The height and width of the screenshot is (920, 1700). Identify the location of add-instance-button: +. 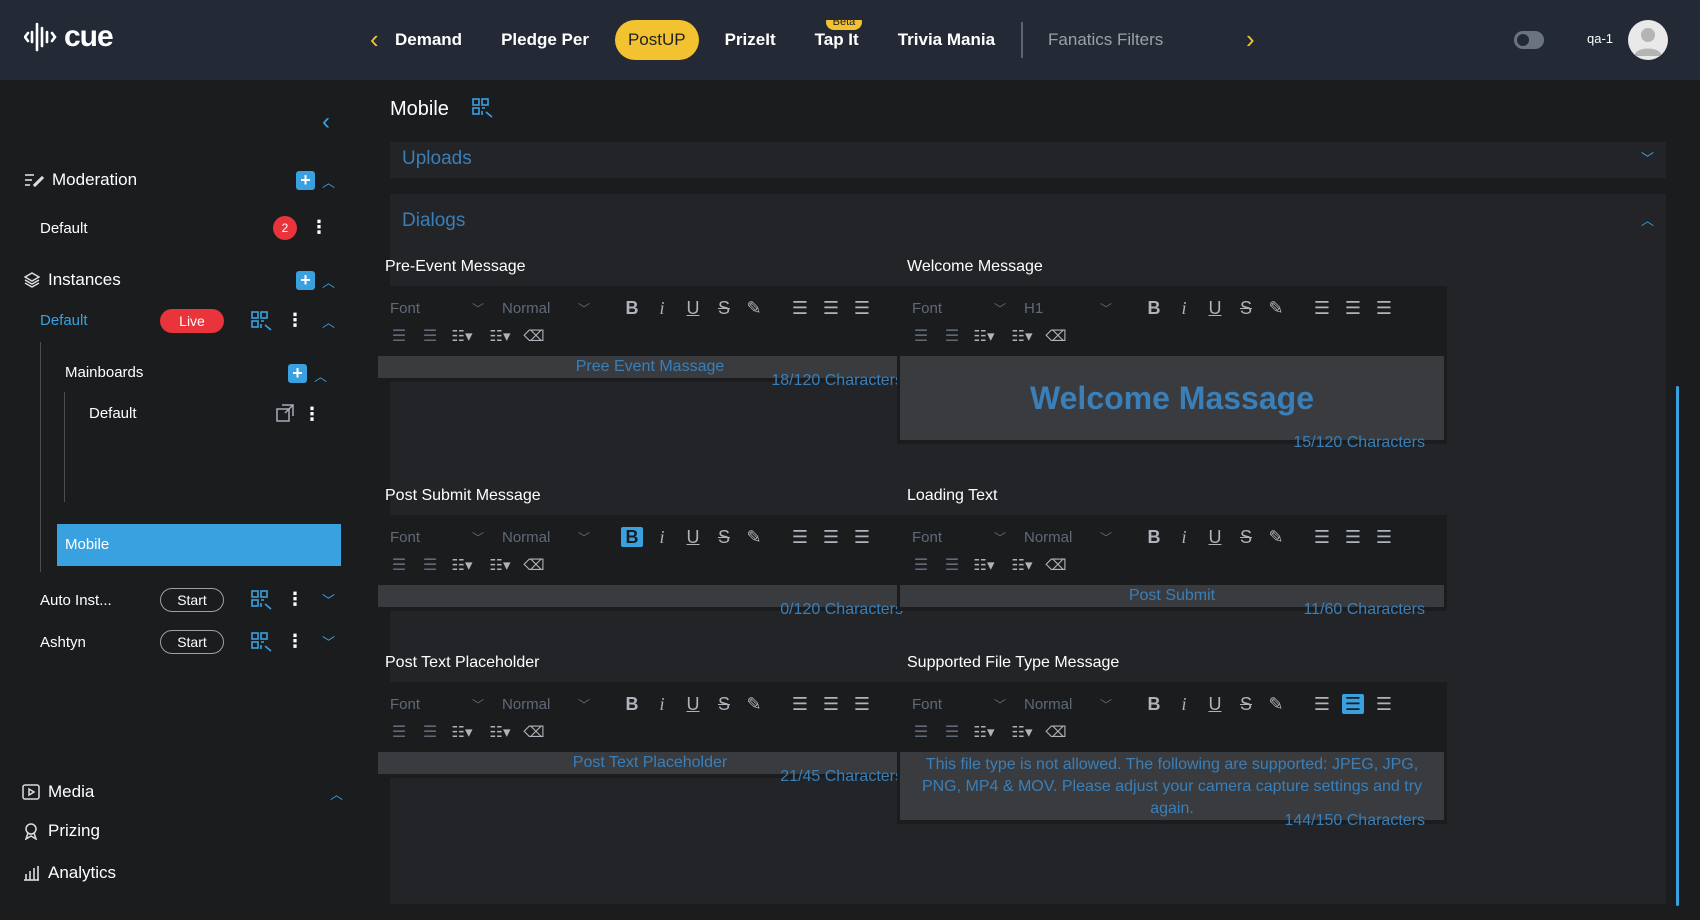
(305, 280).